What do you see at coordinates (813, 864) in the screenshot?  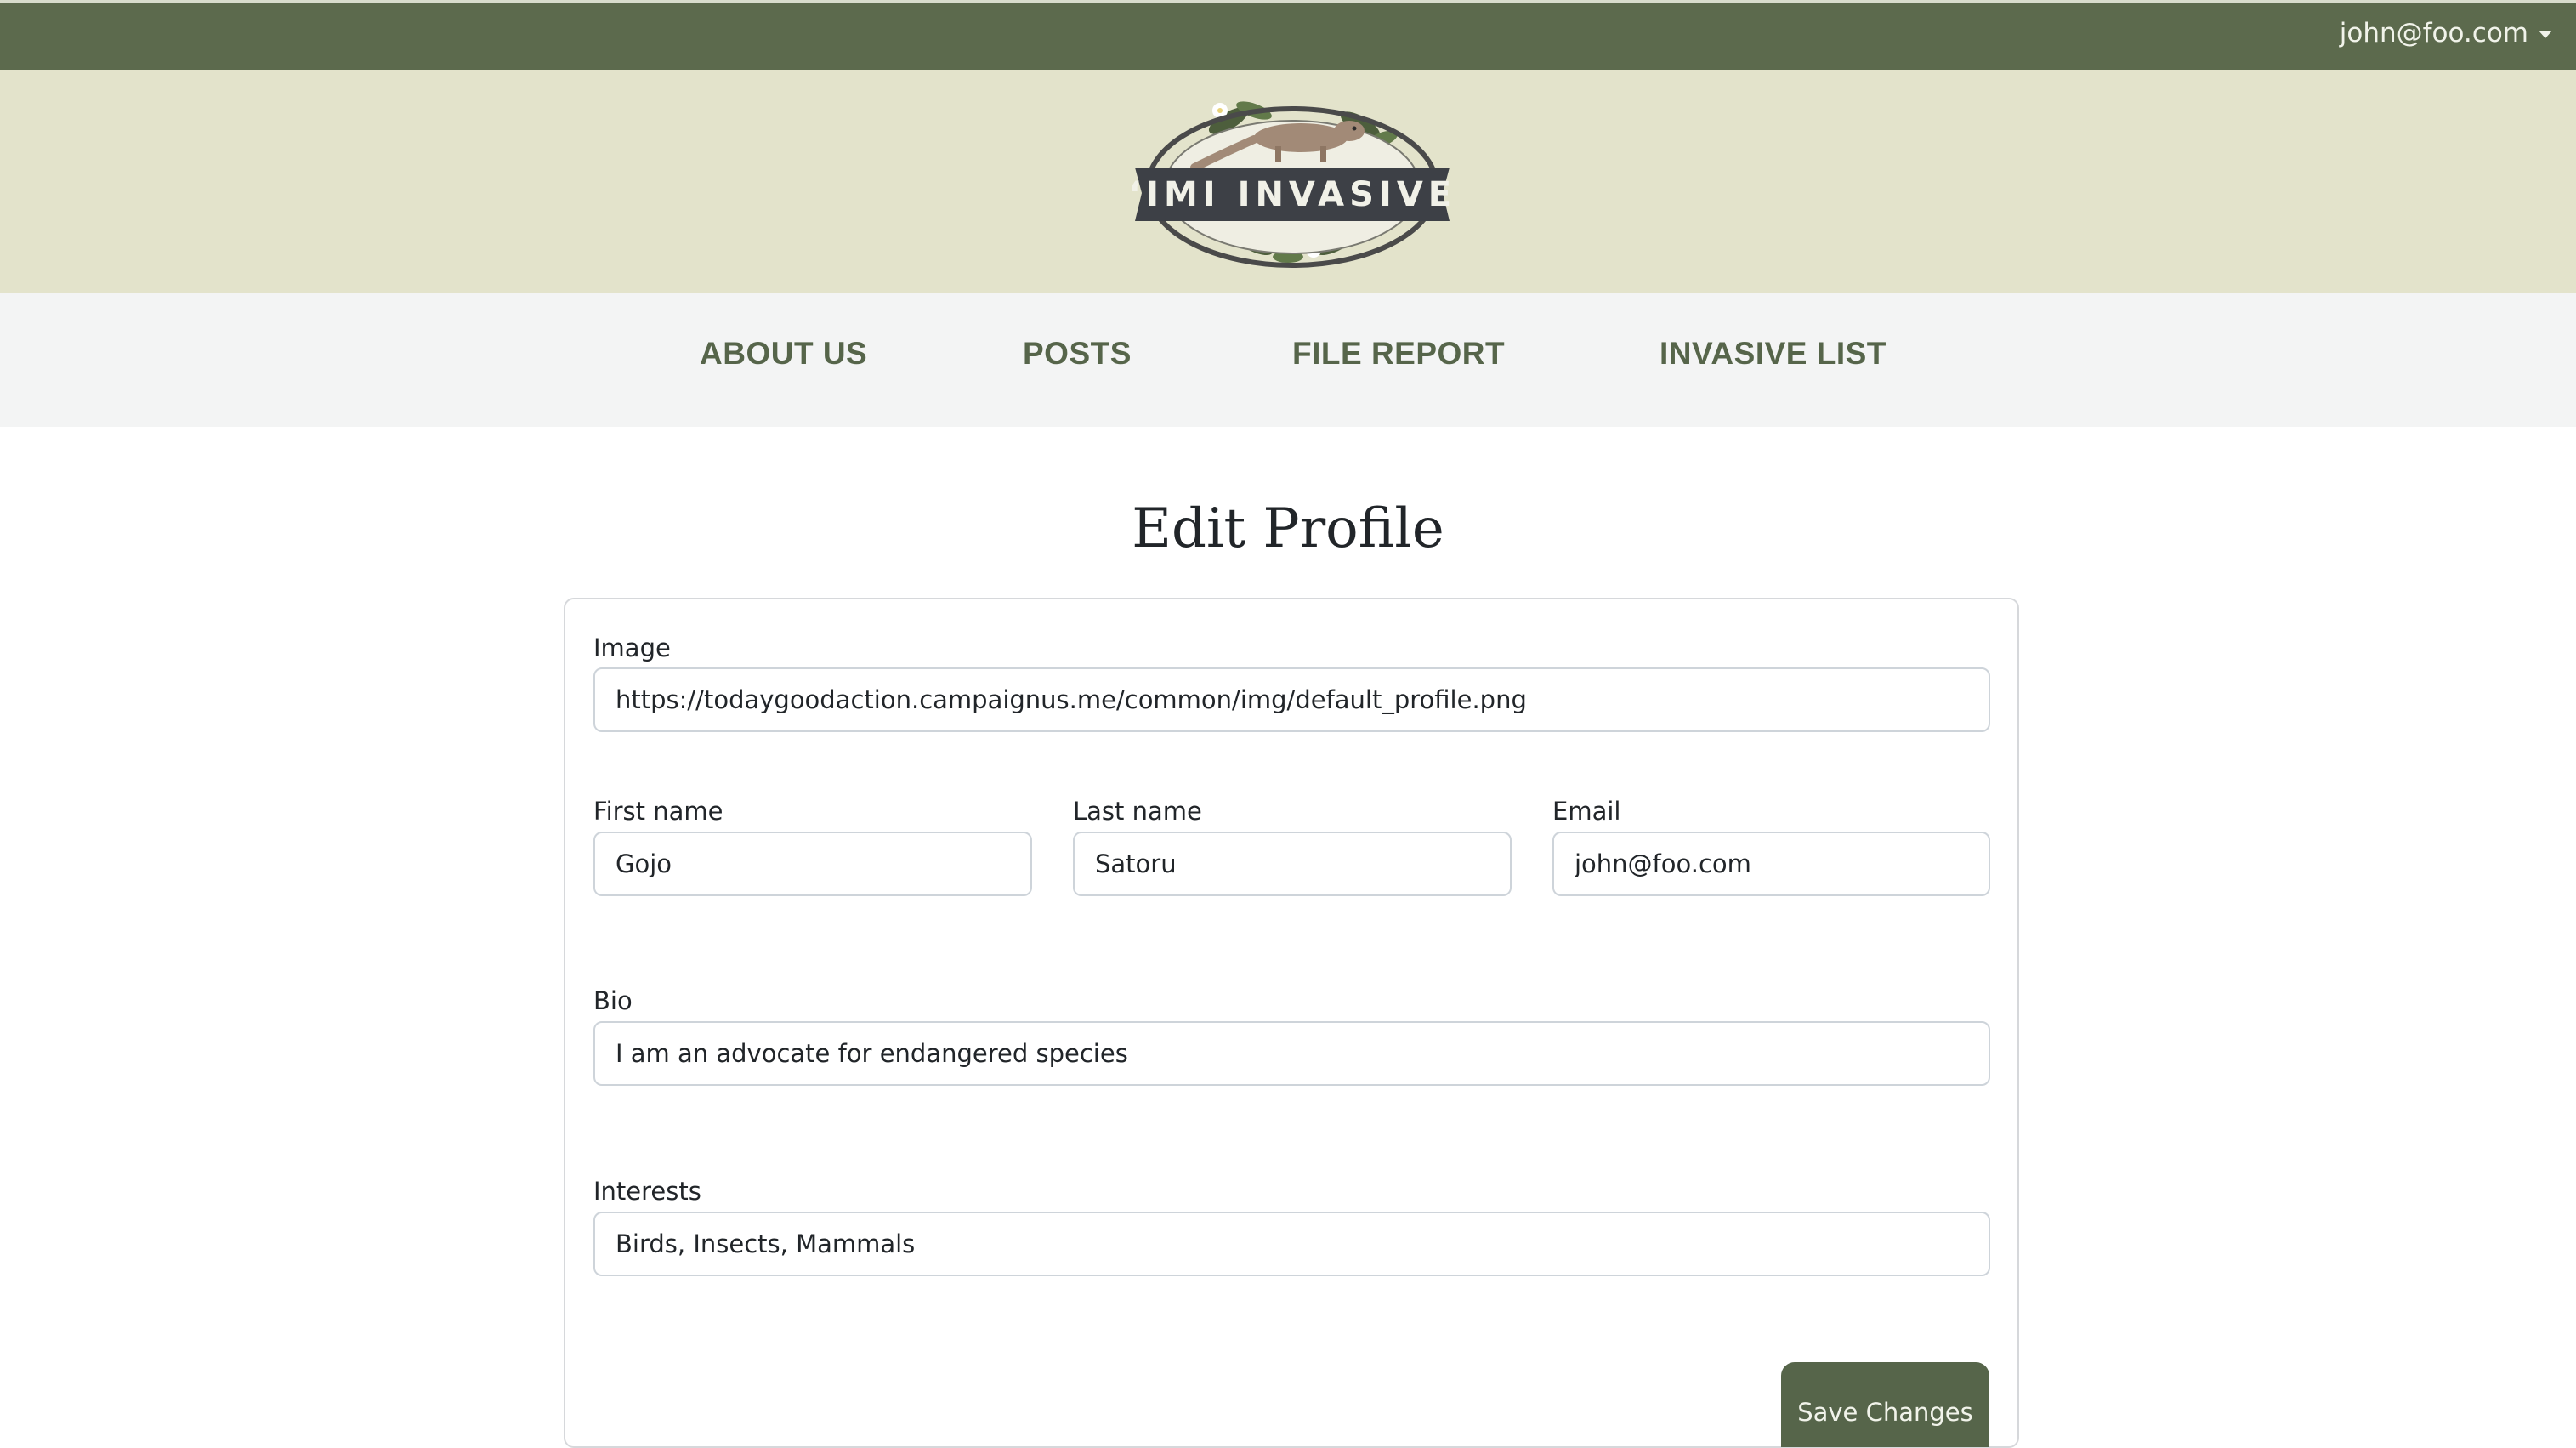 I see `first-name-input` at bounding box center [813, 864].